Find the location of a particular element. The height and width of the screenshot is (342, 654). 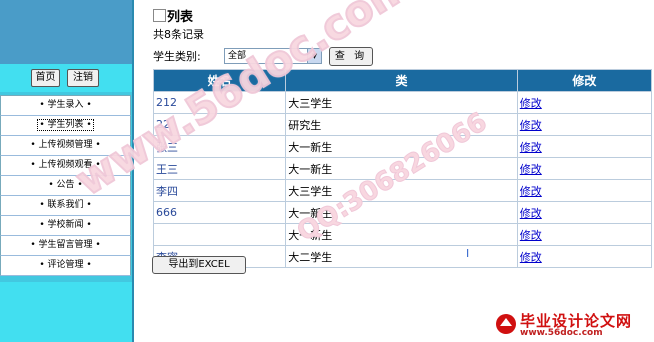

logo-icon is located at coordinates (506, 324).